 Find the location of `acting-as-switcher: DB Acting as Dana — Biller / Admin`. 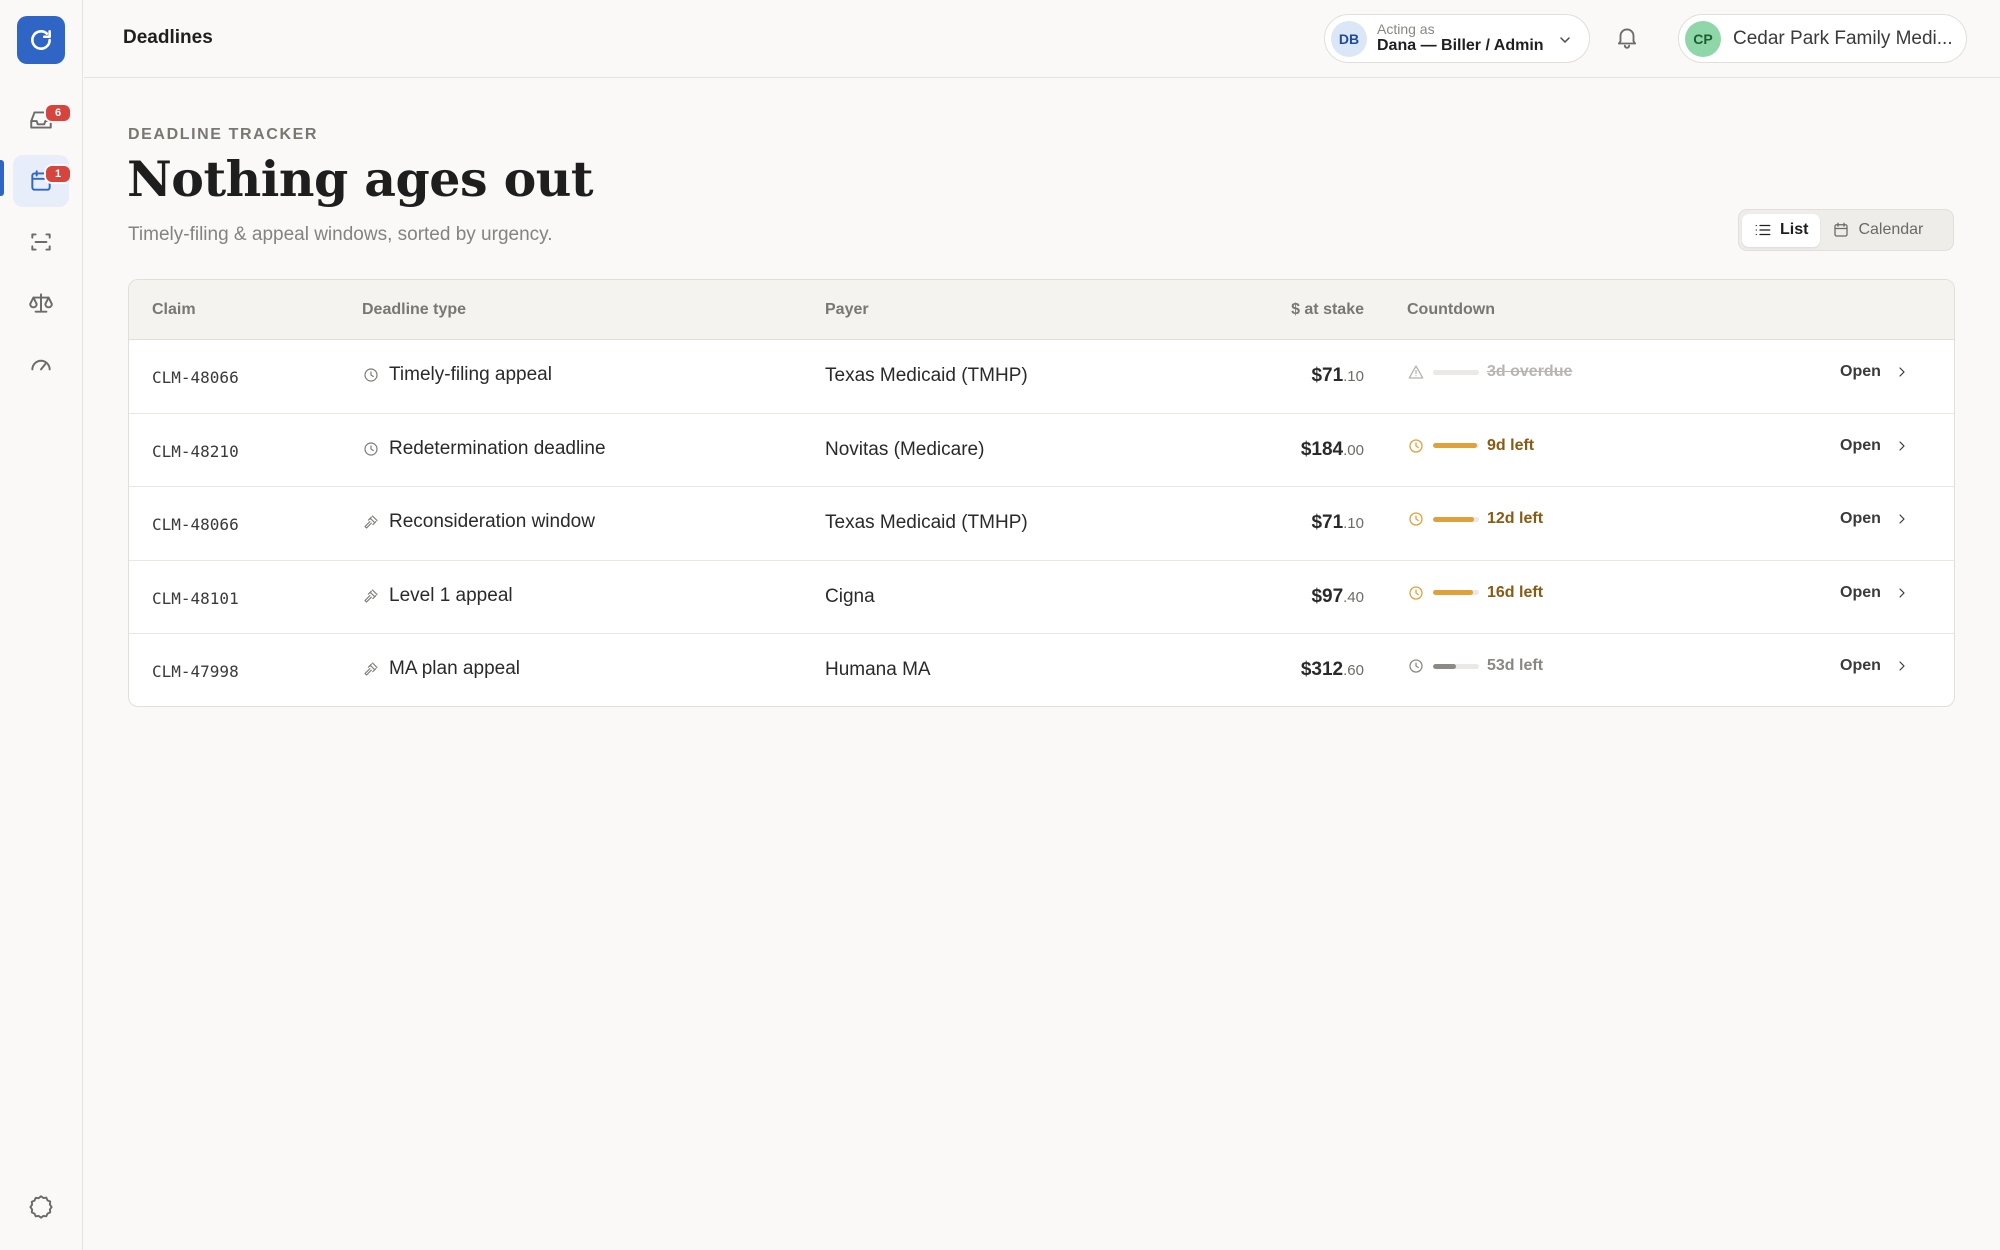

acting-as-switcher: DB Acting as Dana — Biller / Admin is located at coordinates (1457, 38).